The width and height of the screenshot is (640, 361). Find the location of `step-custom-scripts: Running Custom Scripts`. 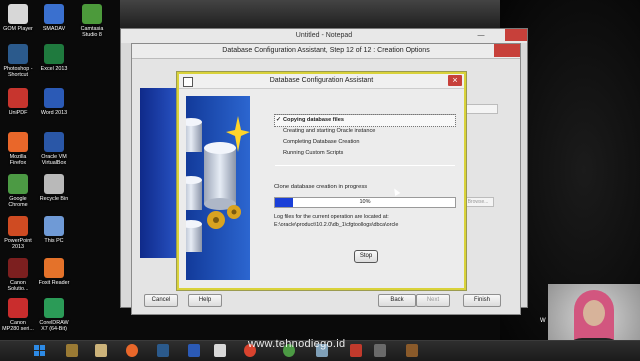

step-custom-scripts: Running Custom Scripts is located at coordinates (365, 153).